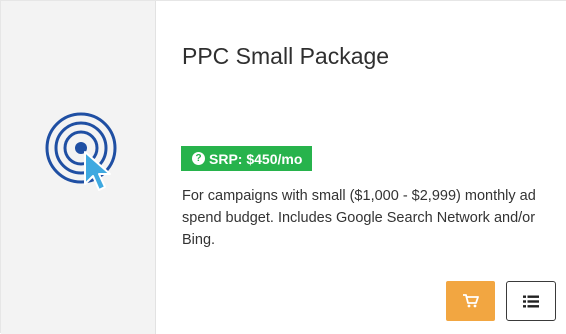 This screenshot has width=566, height=334. I want to click on shopping-cart-icon, so click(470, 301).